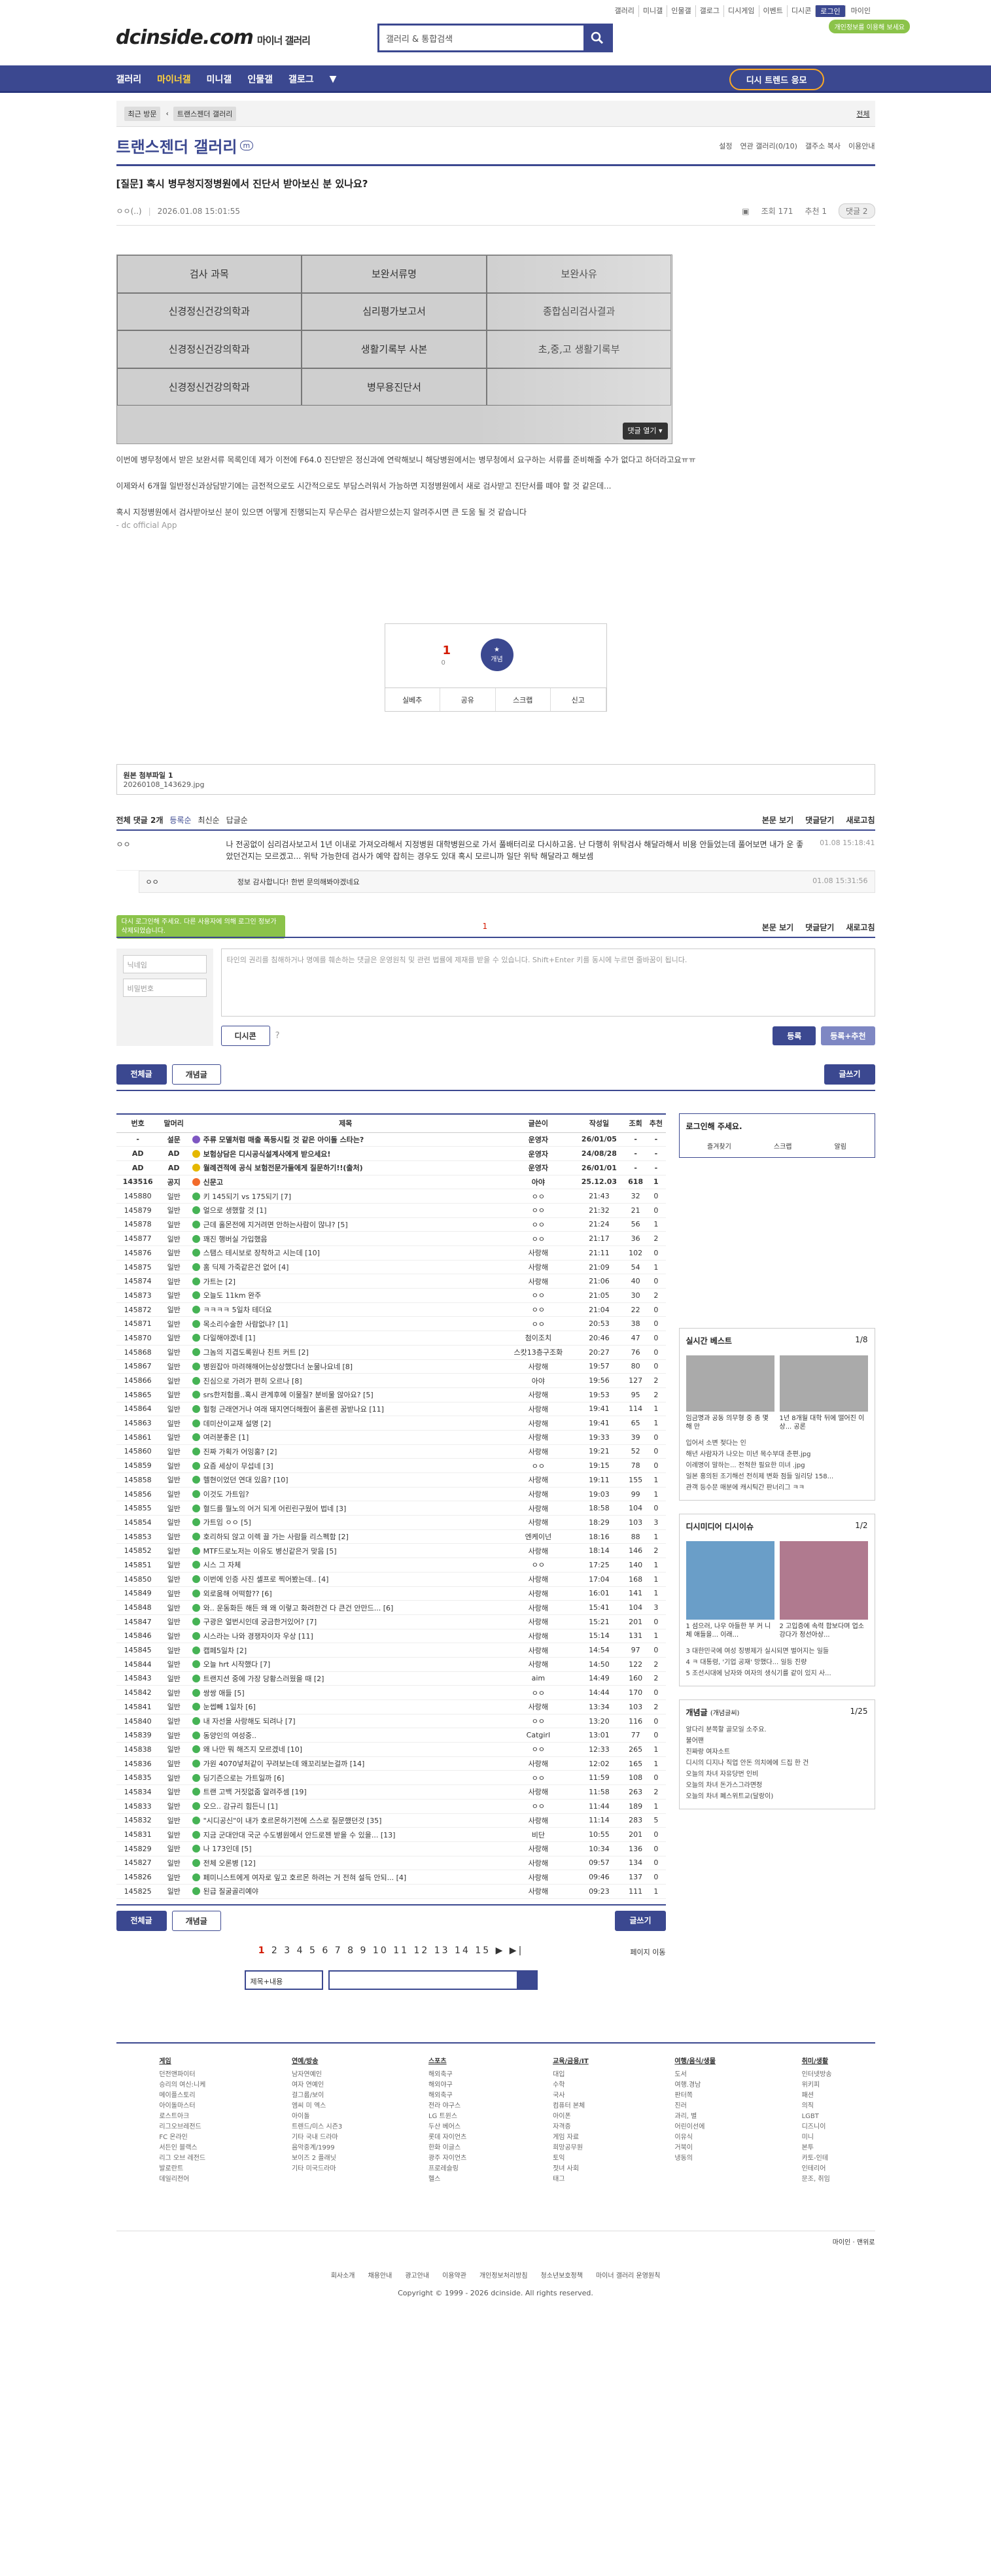  What do you see at coordinates (345, 1509) in the screenshot?
I see `table-cell: 혈드를 뭘노의 어거 되게 어린린구웠어 법네 [3]` at bounding box center [345, 1509].